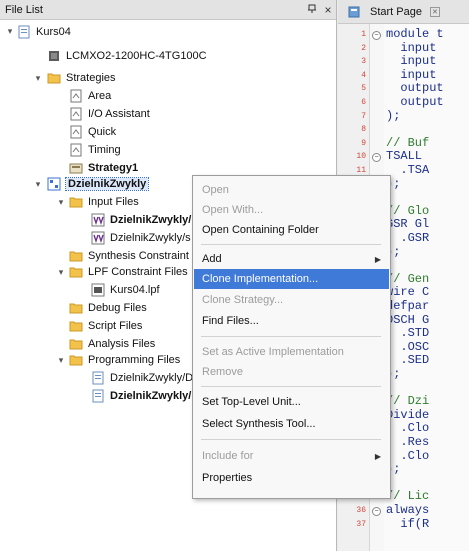  Describe the element at coordinates (24, 32) in the screenshot. I see `project-icon` at that location.